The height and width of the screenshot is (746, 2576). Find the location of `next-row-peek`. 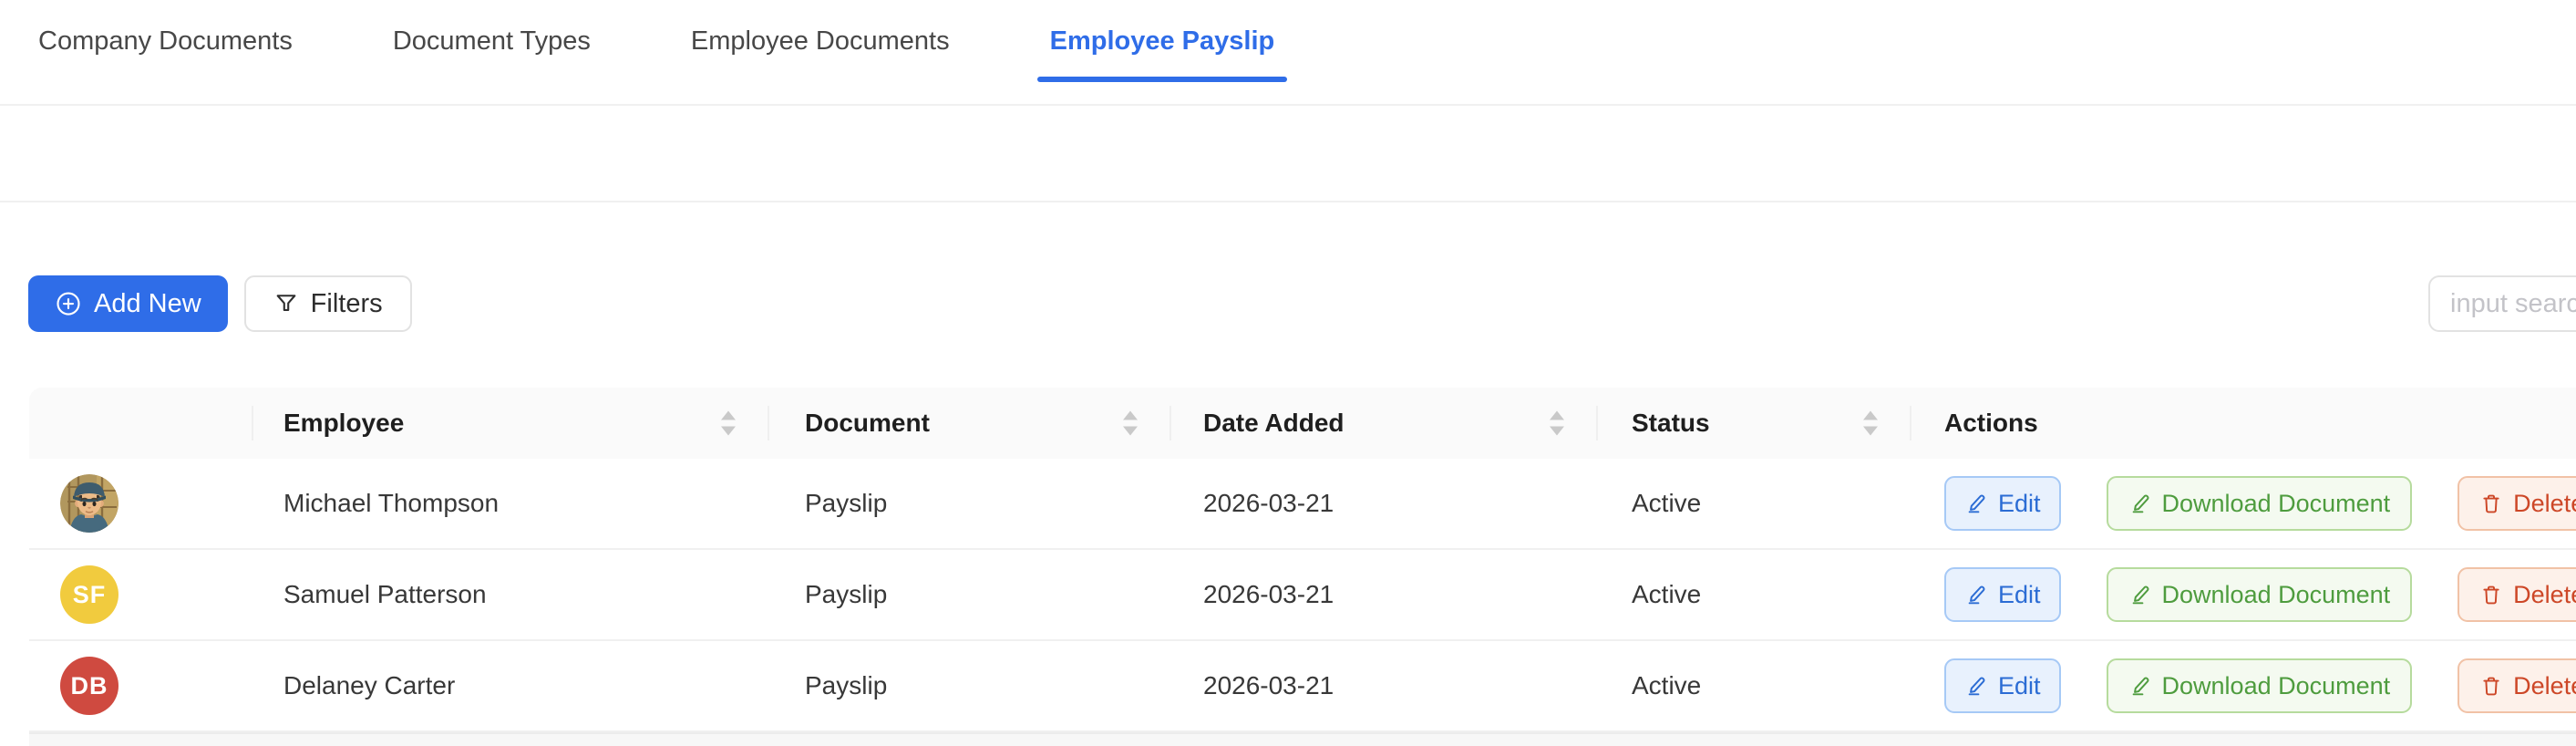

next-row-peek is located at coordinates (1302, 739).